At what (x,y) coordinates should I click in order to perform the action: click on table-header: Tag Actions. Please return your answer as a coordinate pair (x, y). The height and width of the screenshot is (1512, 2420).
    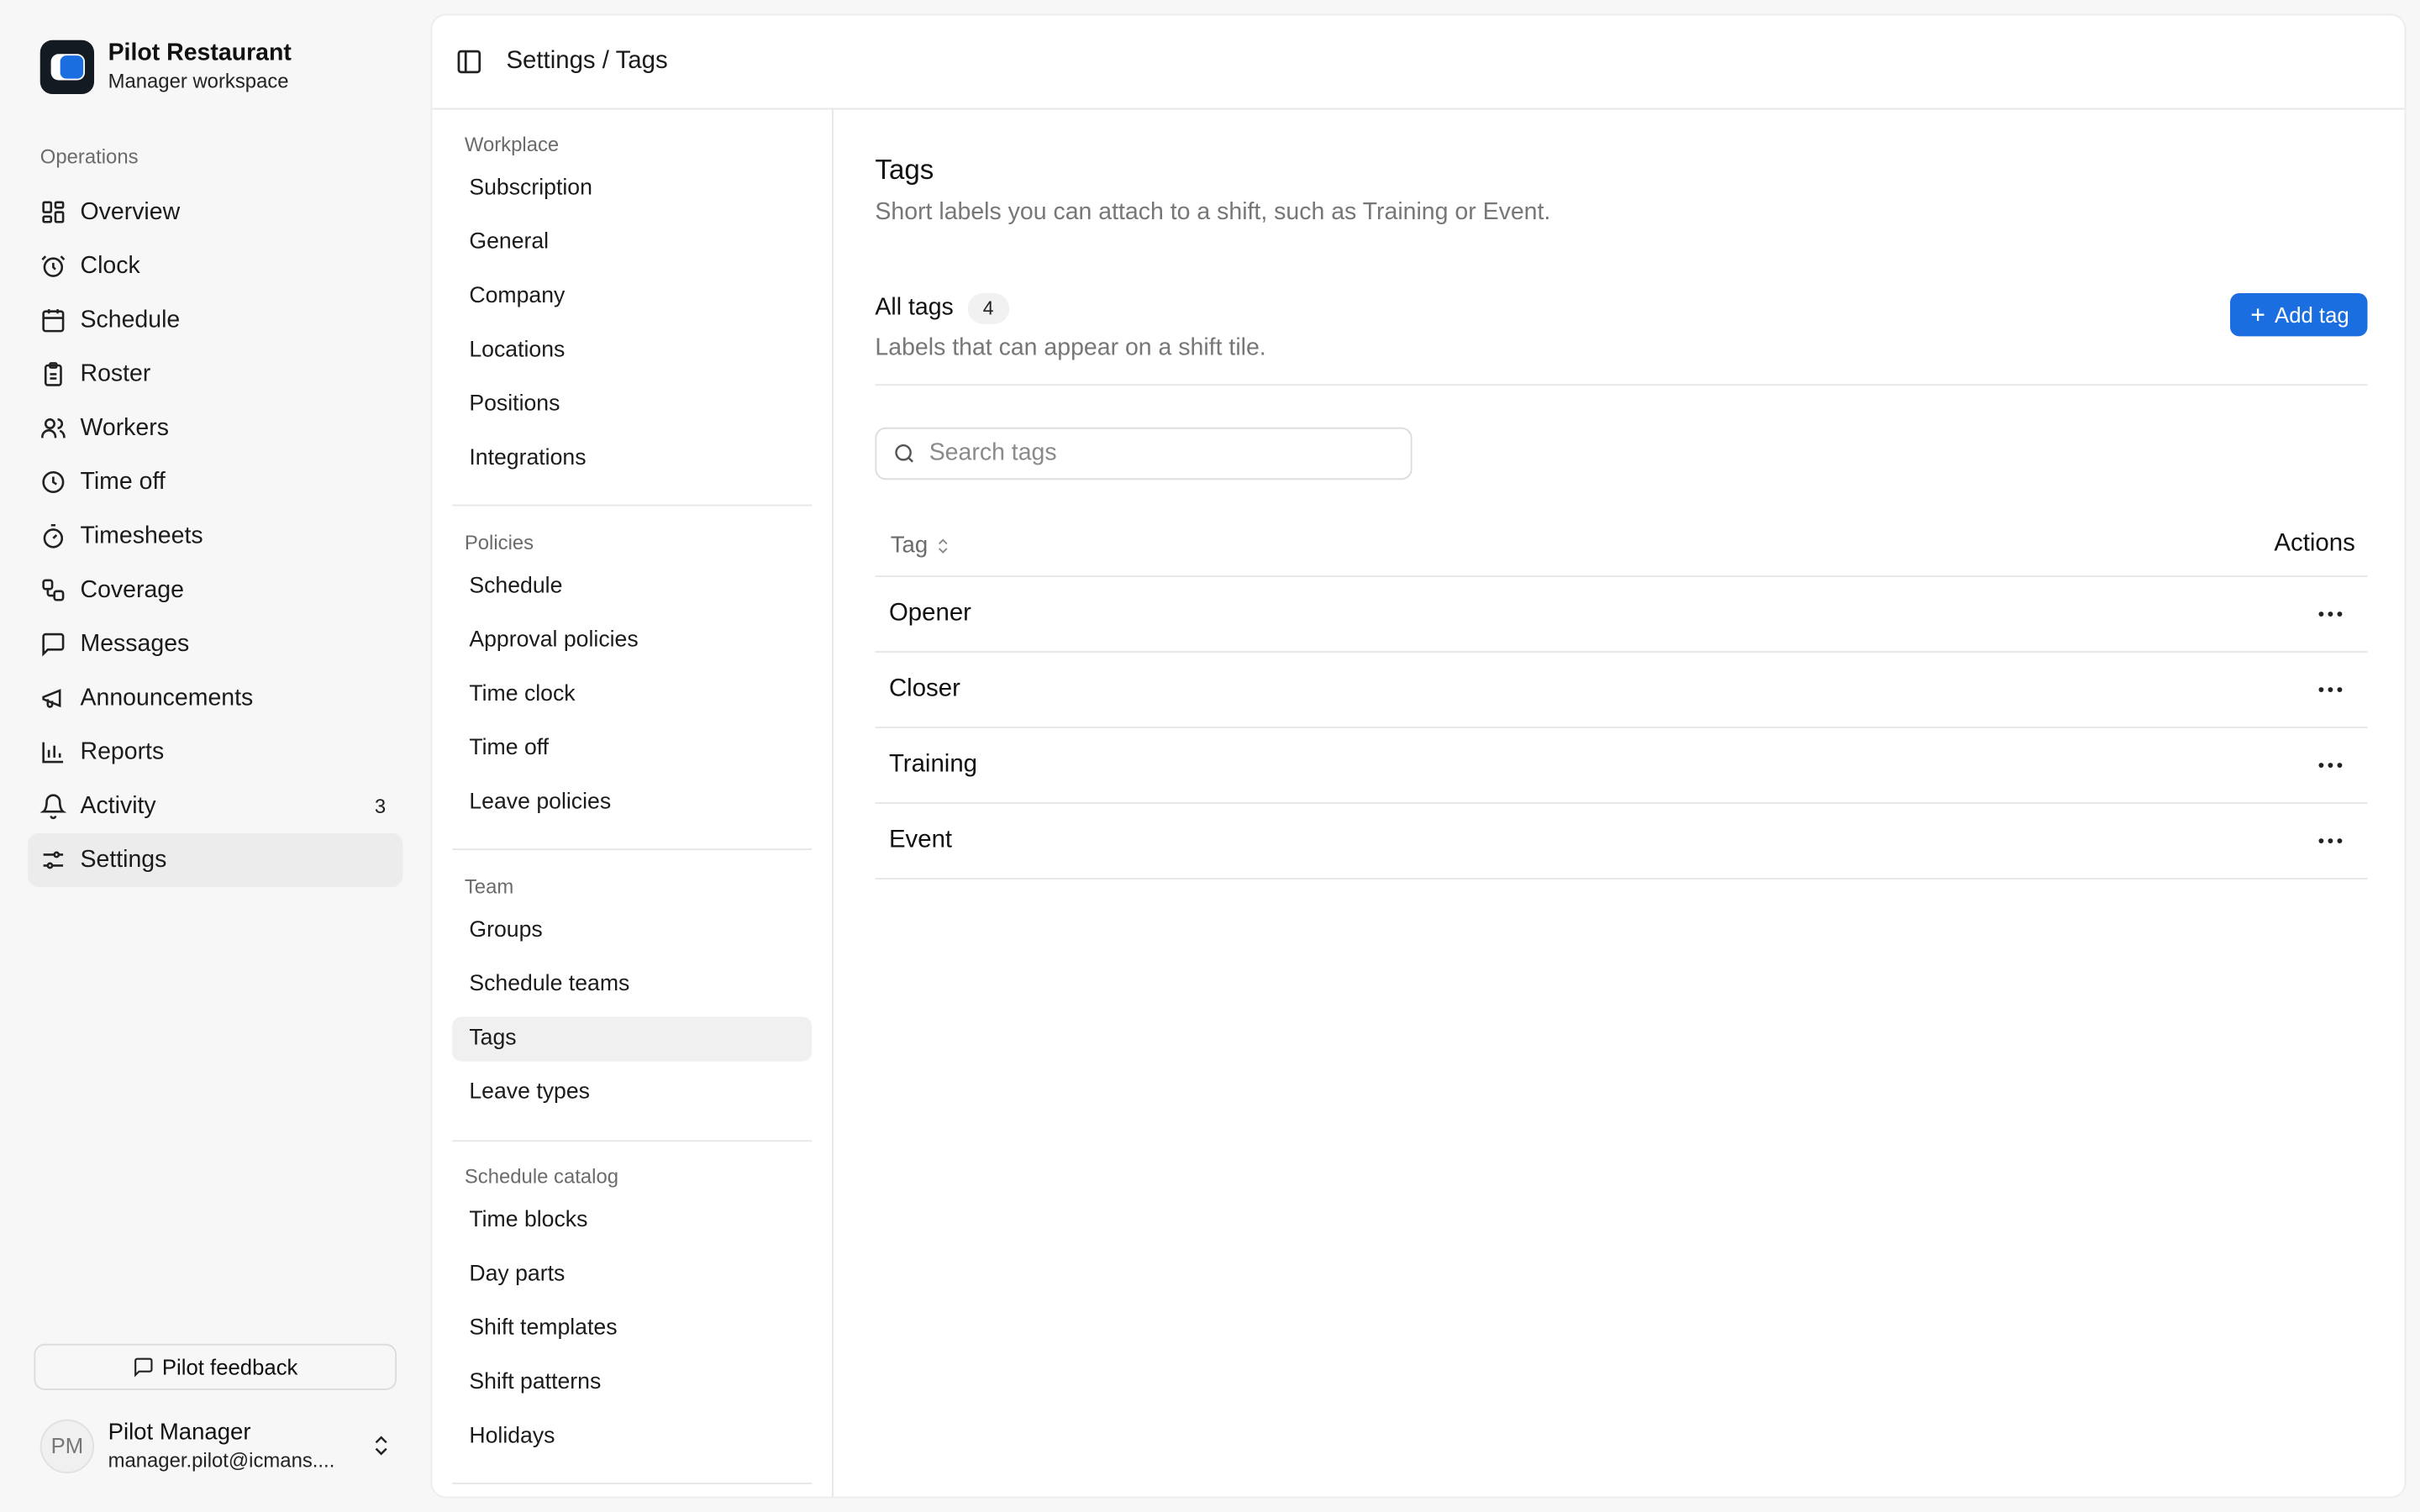
    Looking at the image, I should click on (1621, 546).